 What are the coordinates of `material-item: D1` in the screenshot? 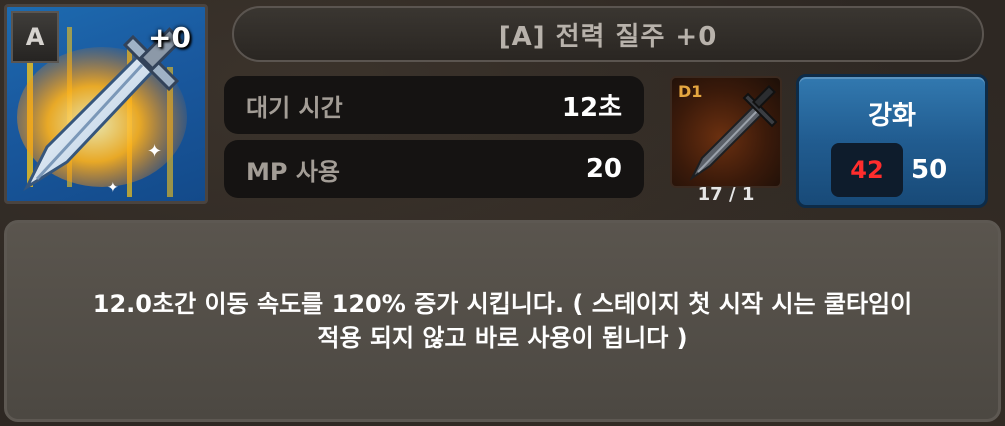 It's located at (726, 132).